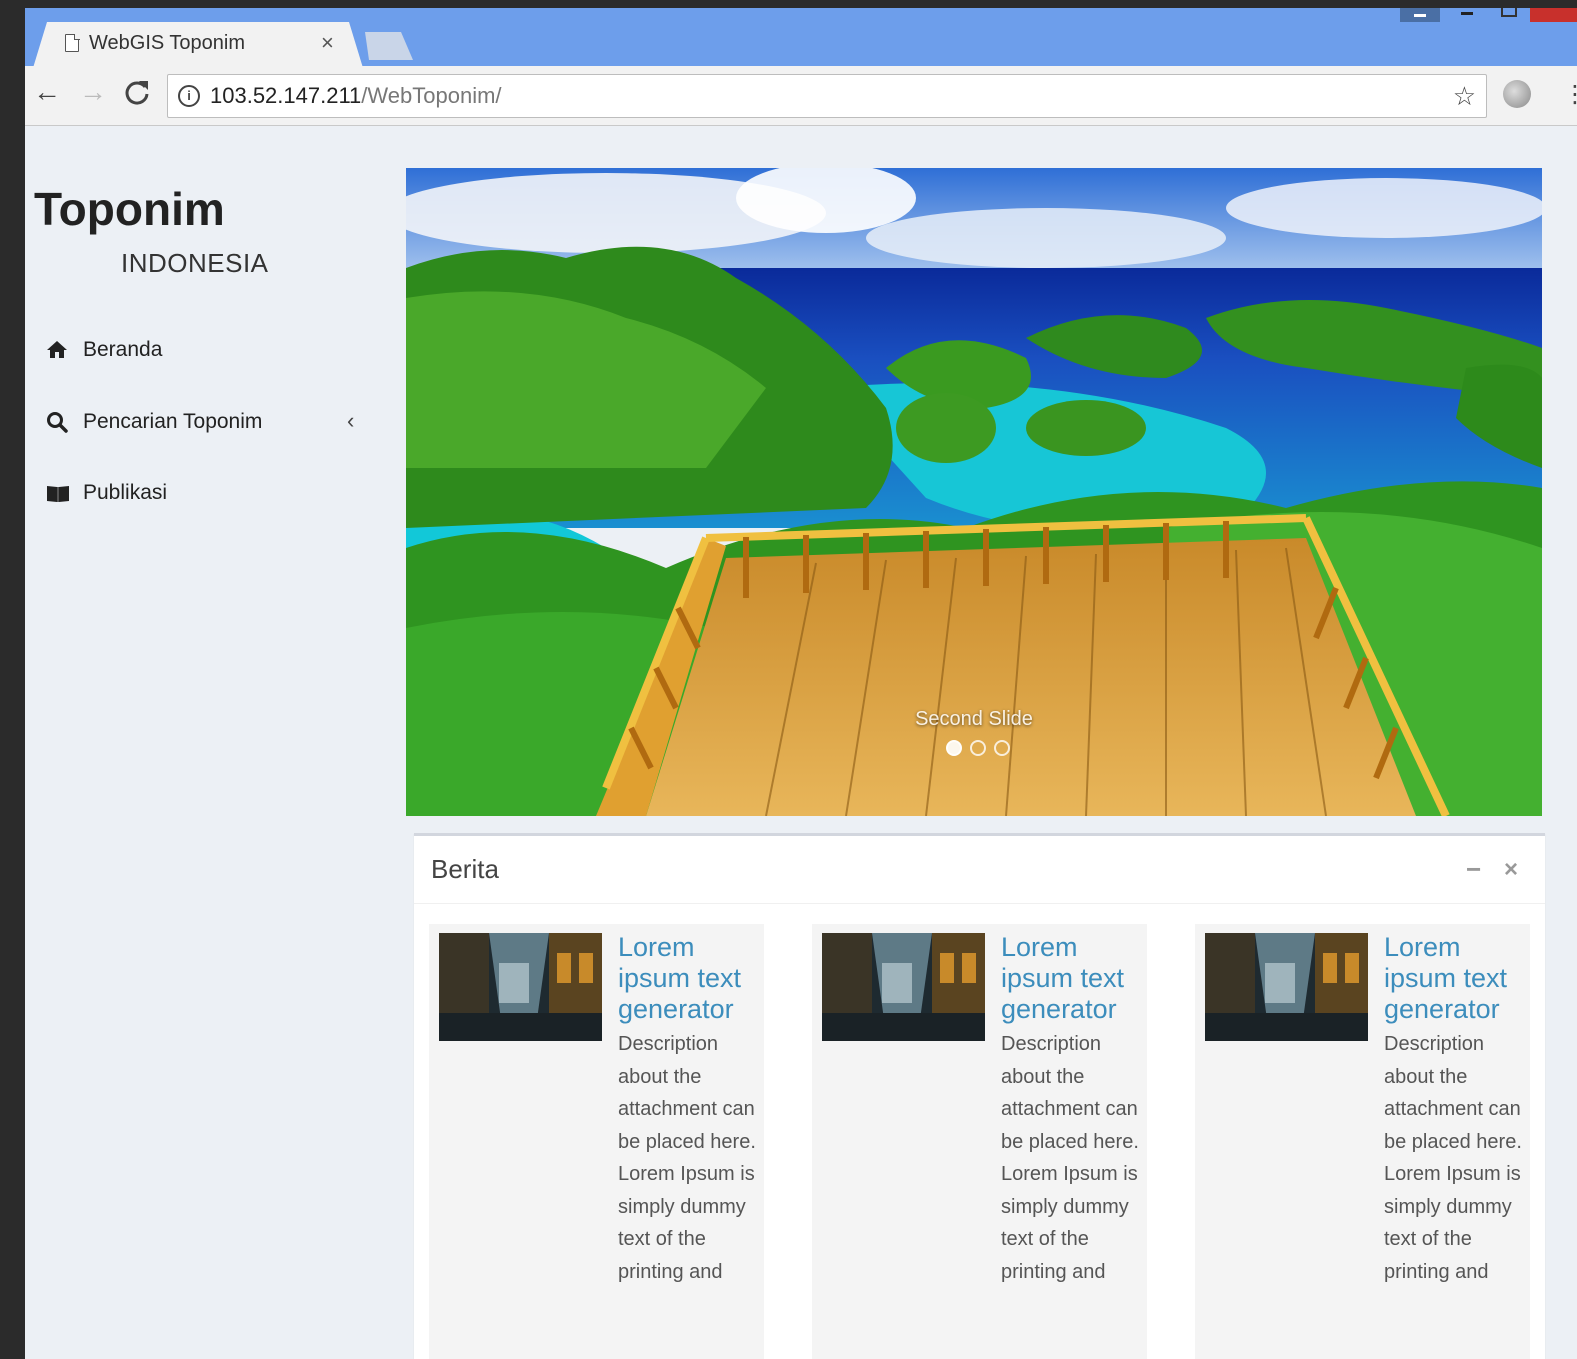  Describe the element at coordinates (189, 96) in the screenshot. I see `info-icon: i` at that location.